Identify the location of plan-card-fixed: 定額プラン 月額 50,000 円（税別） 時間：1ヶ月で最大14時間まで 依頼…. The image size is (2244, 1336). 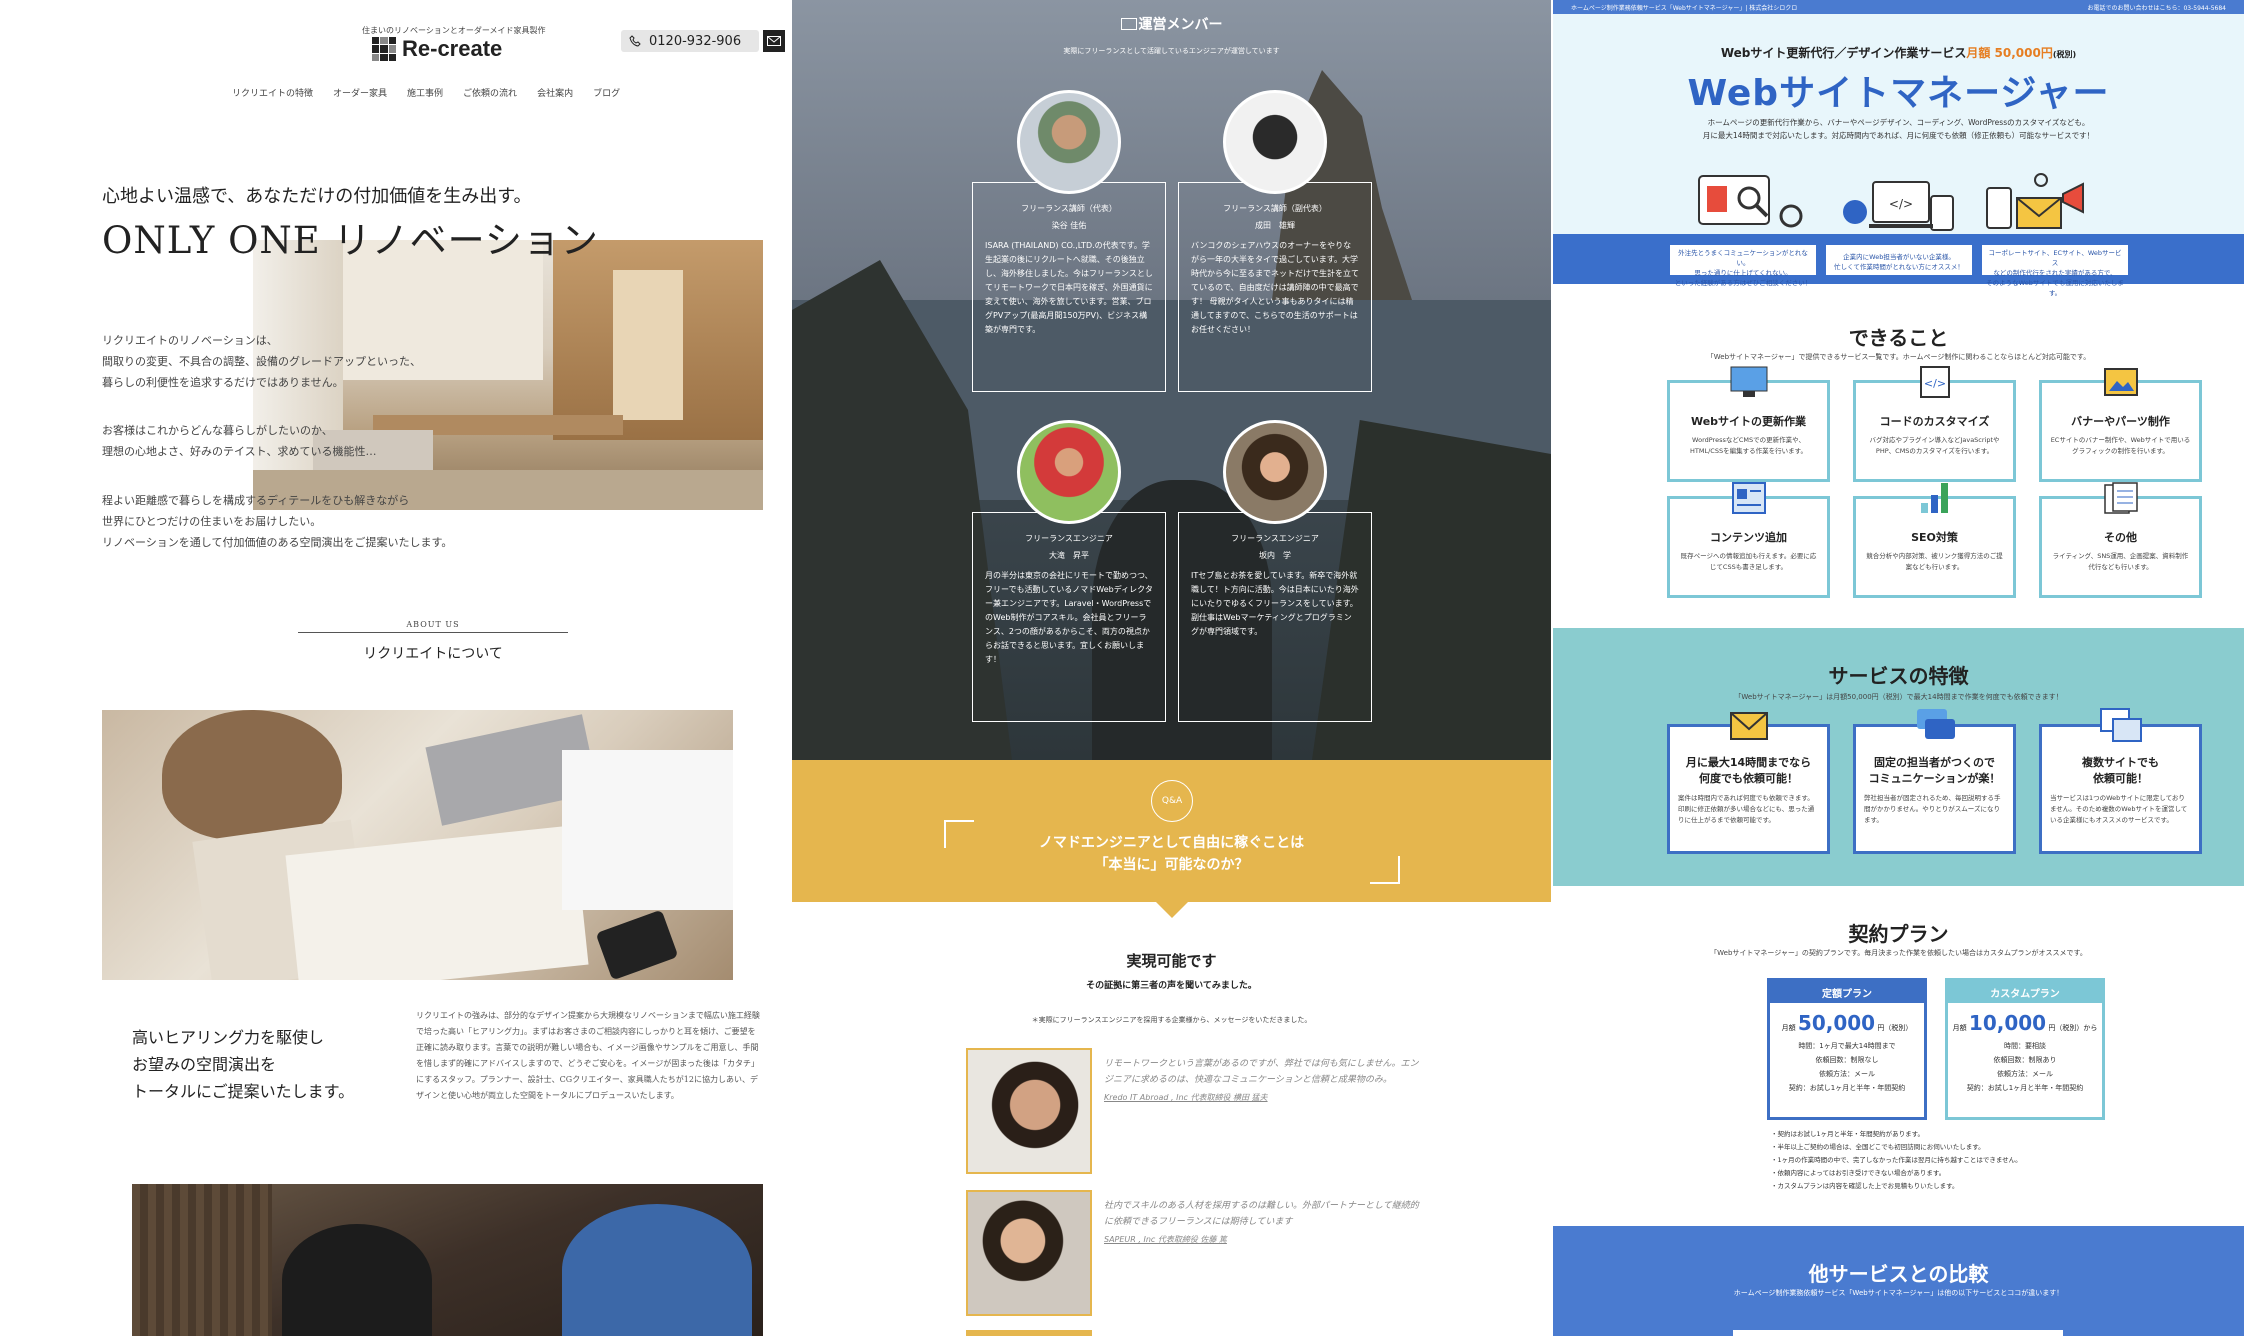
(1847, 1049).